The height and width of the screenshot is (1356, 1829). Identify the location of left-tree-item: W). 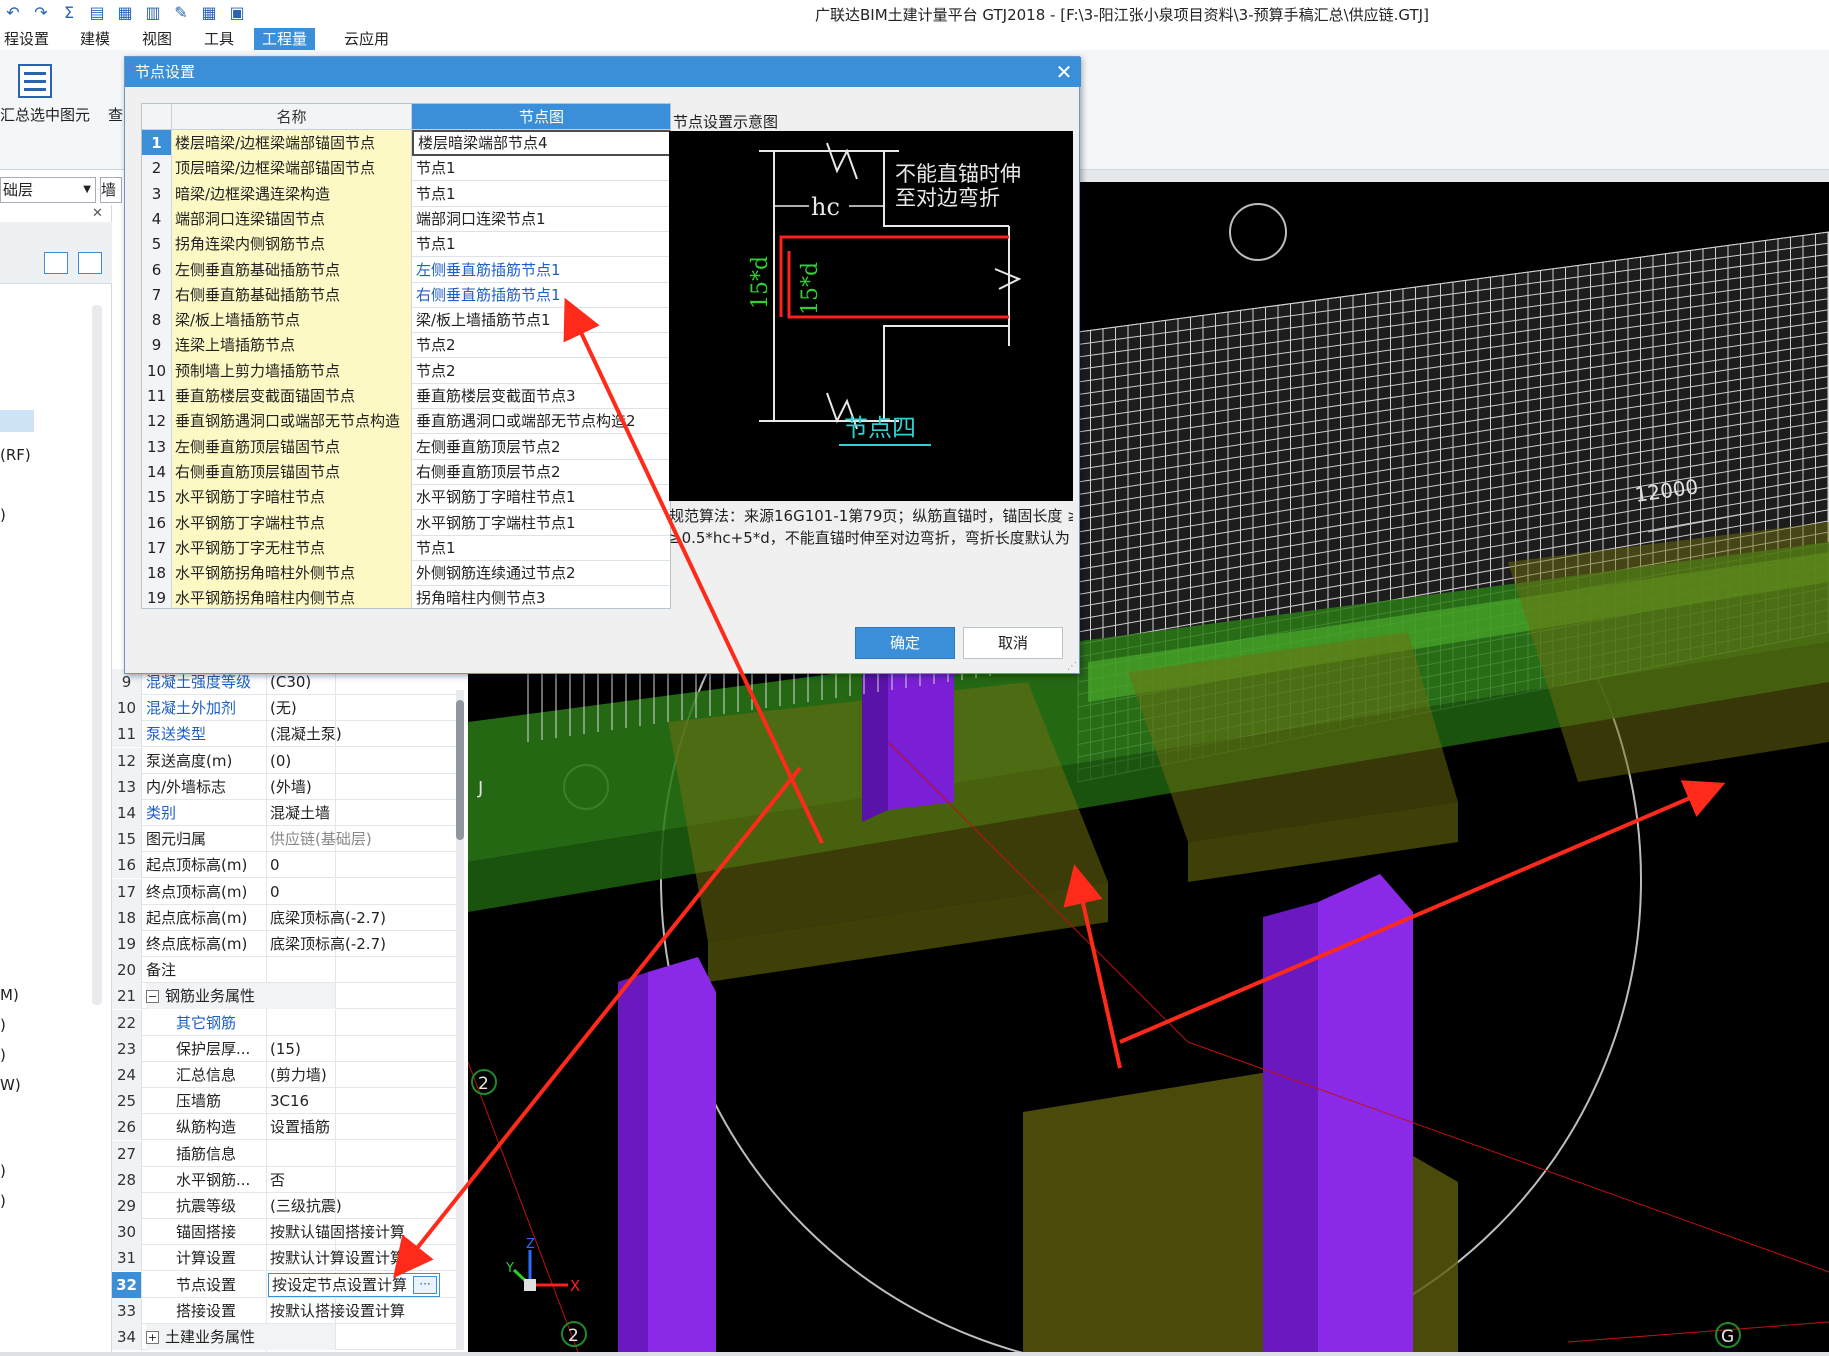
(10, 1085).